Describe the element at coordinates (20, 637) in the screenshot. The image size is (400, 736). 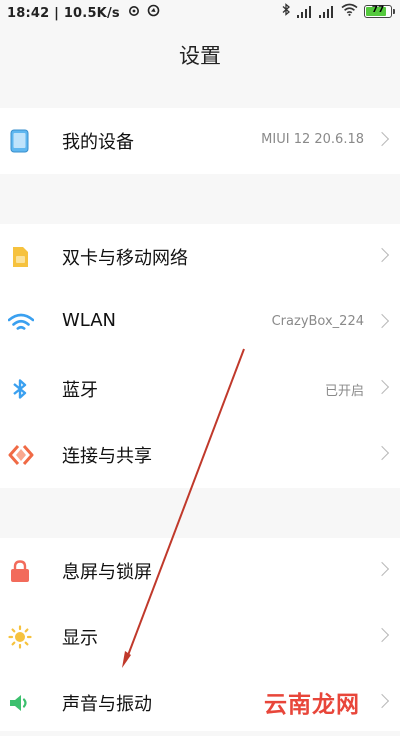
I see `brightness-icon` at that location.